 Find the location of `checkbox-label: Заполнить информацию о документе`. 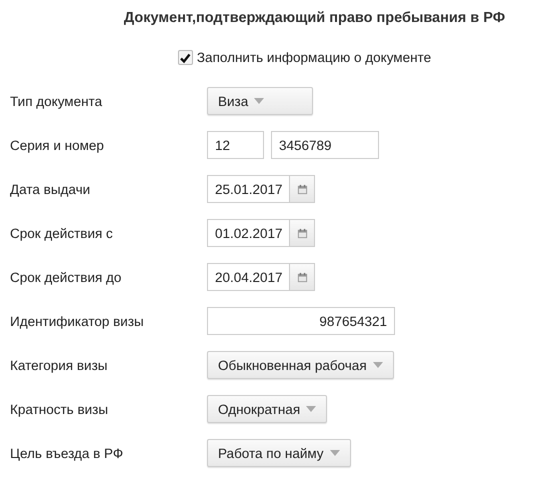

checkbox-label: Заполнить информацию о документе is located at coordinates (314, 57).